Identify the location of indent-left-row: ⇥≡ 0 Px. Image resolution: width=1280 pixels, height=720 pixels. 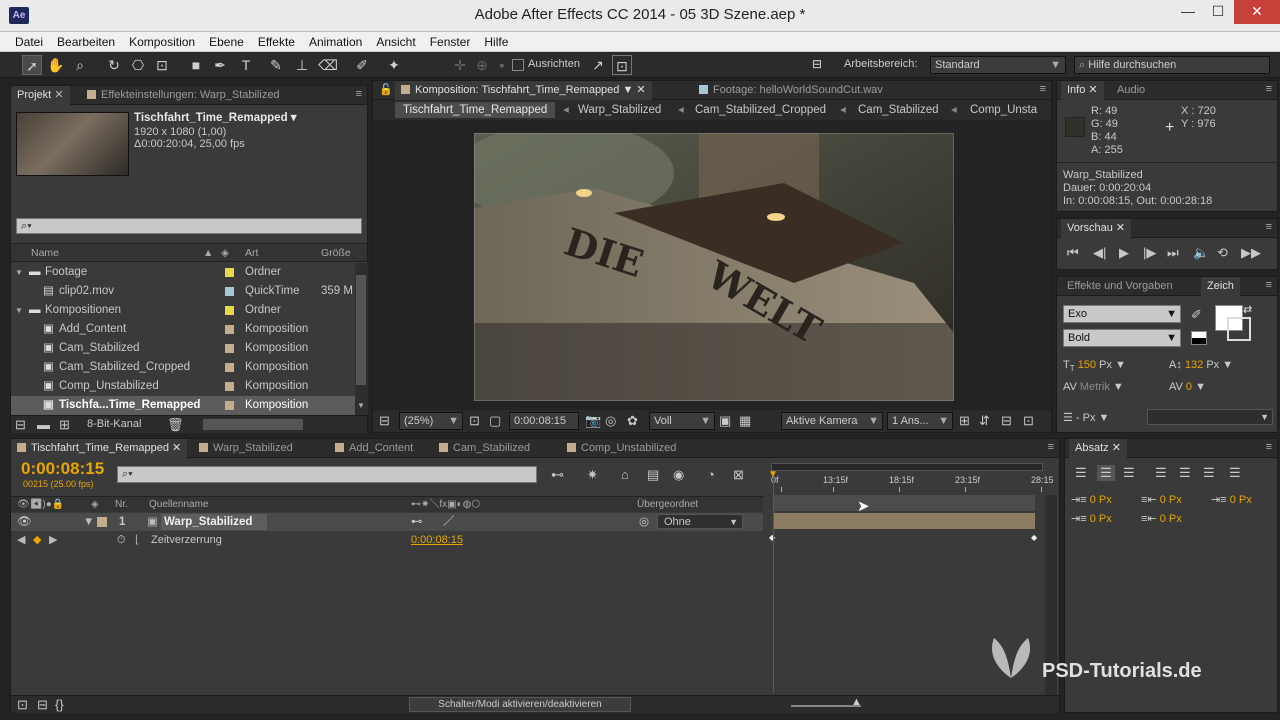
(1091, 499).